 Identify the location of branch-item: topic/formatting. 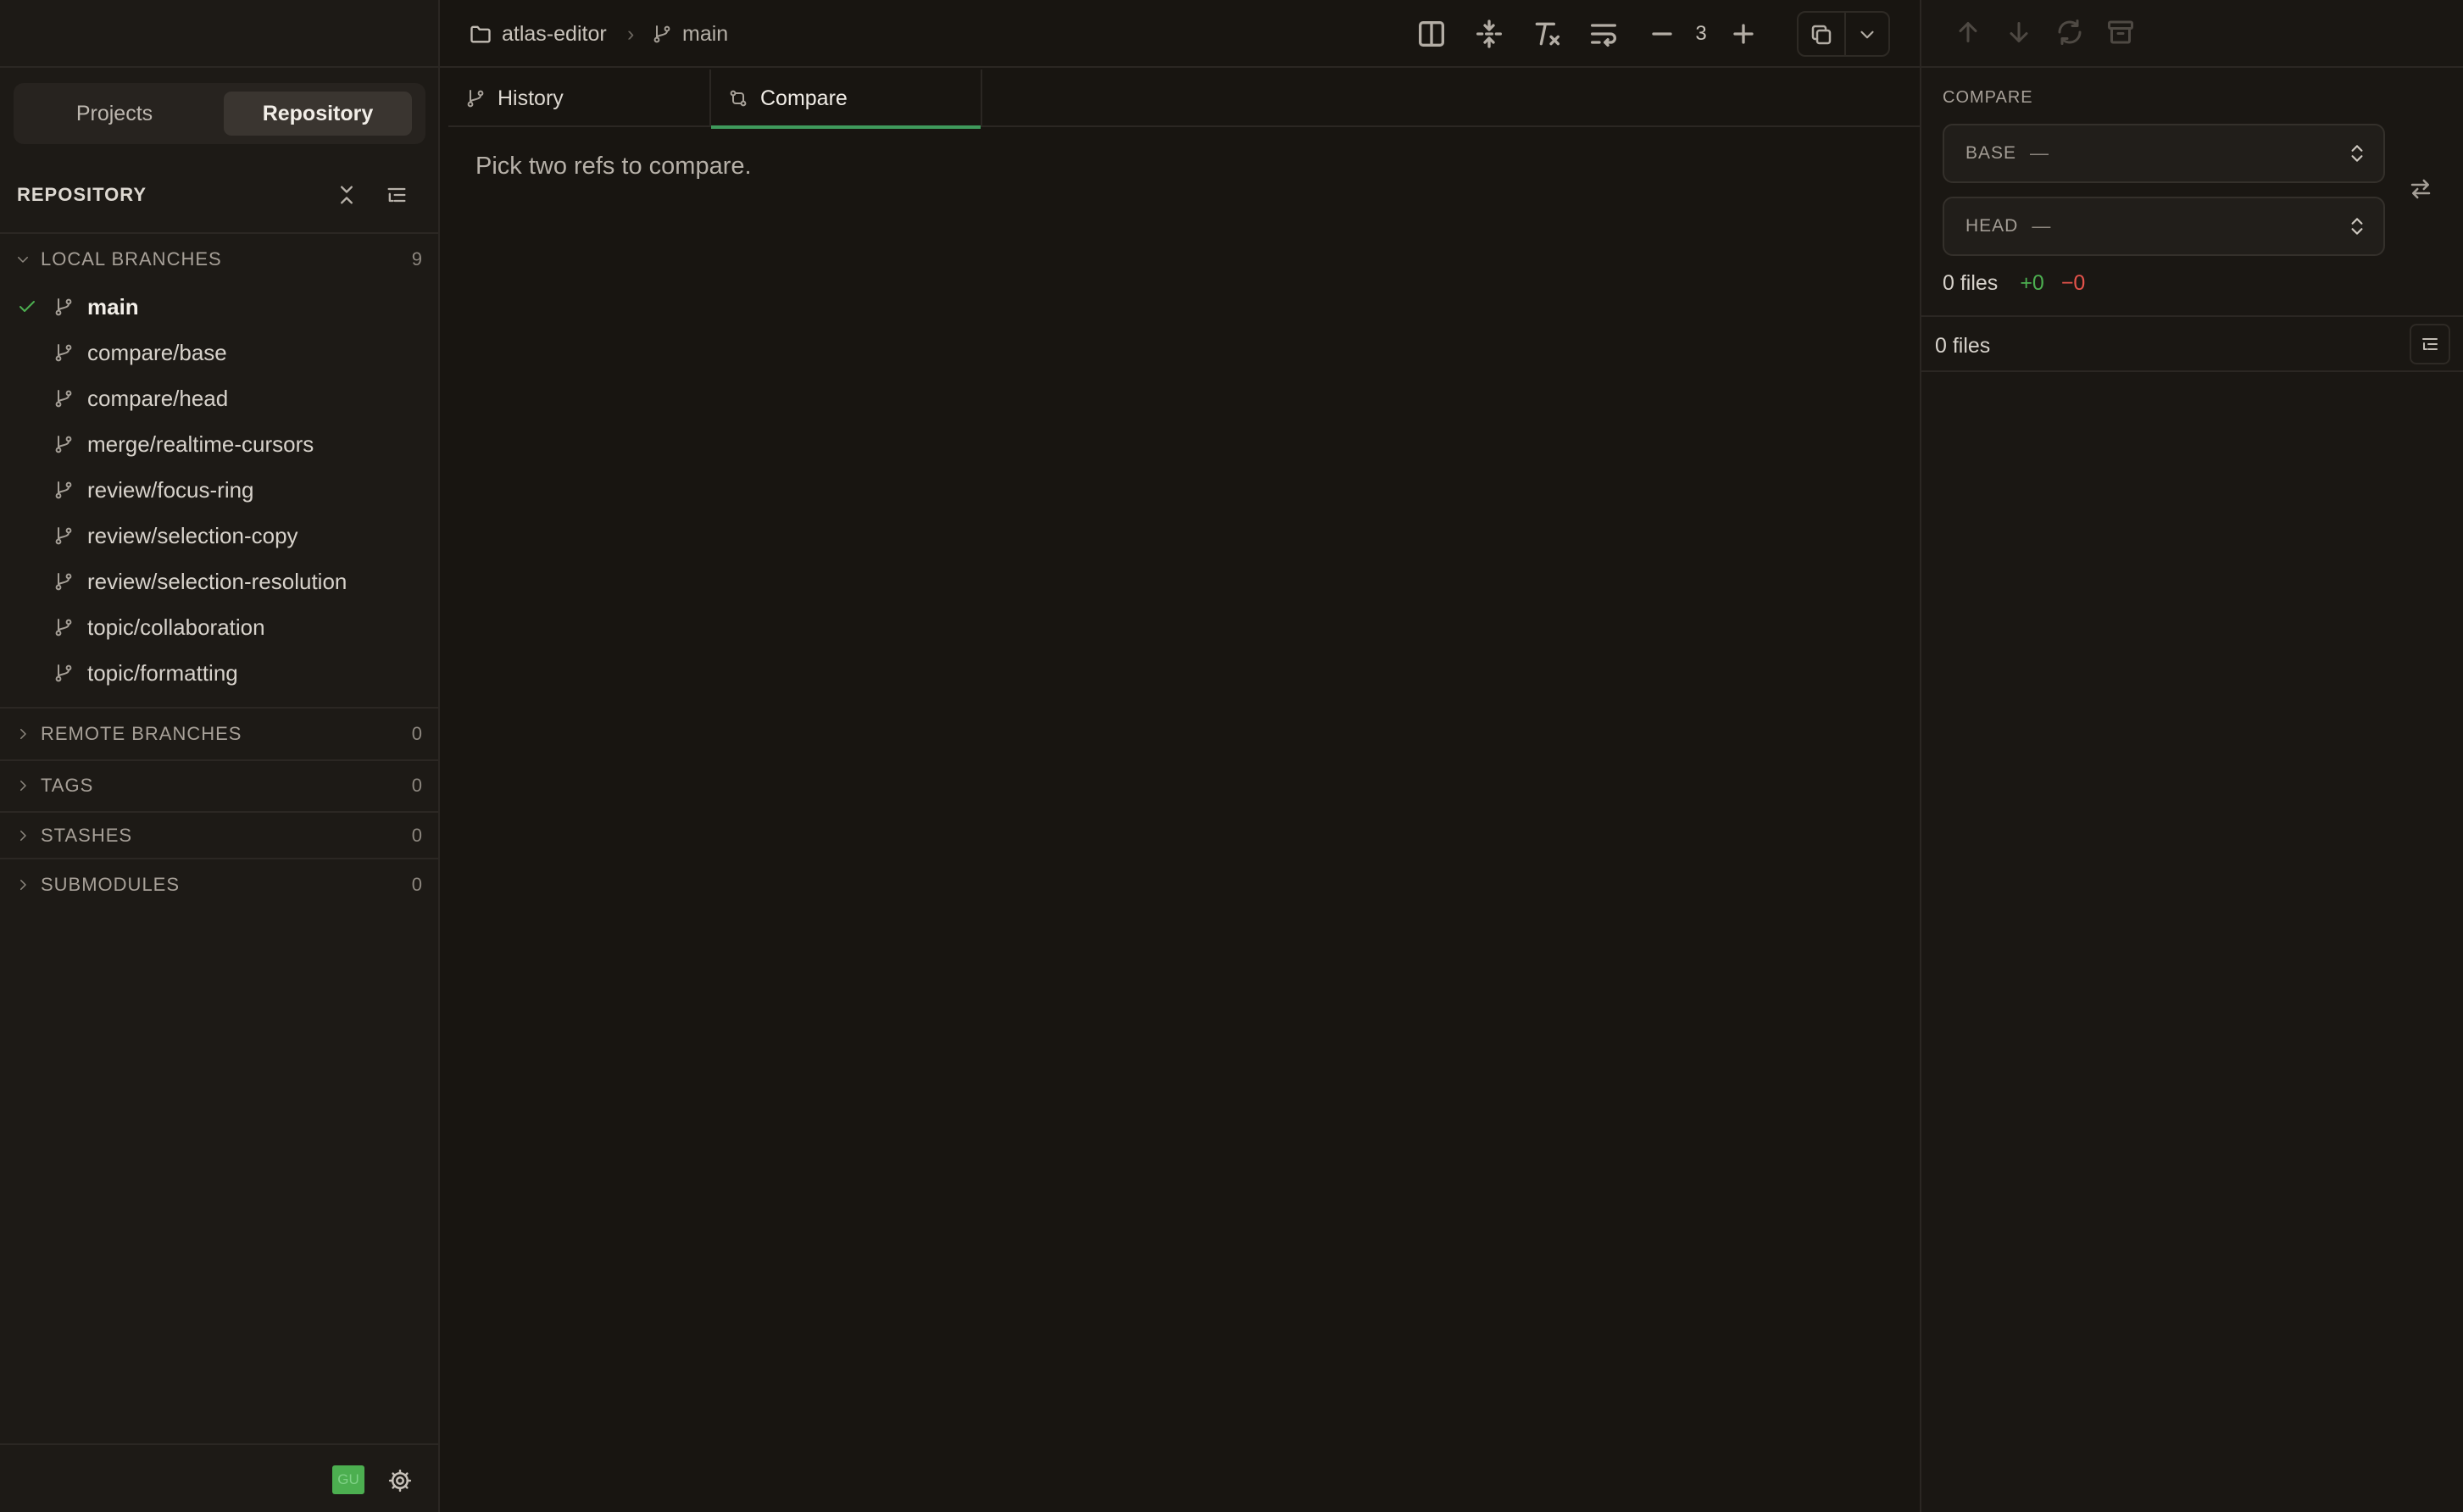
(219, 673).